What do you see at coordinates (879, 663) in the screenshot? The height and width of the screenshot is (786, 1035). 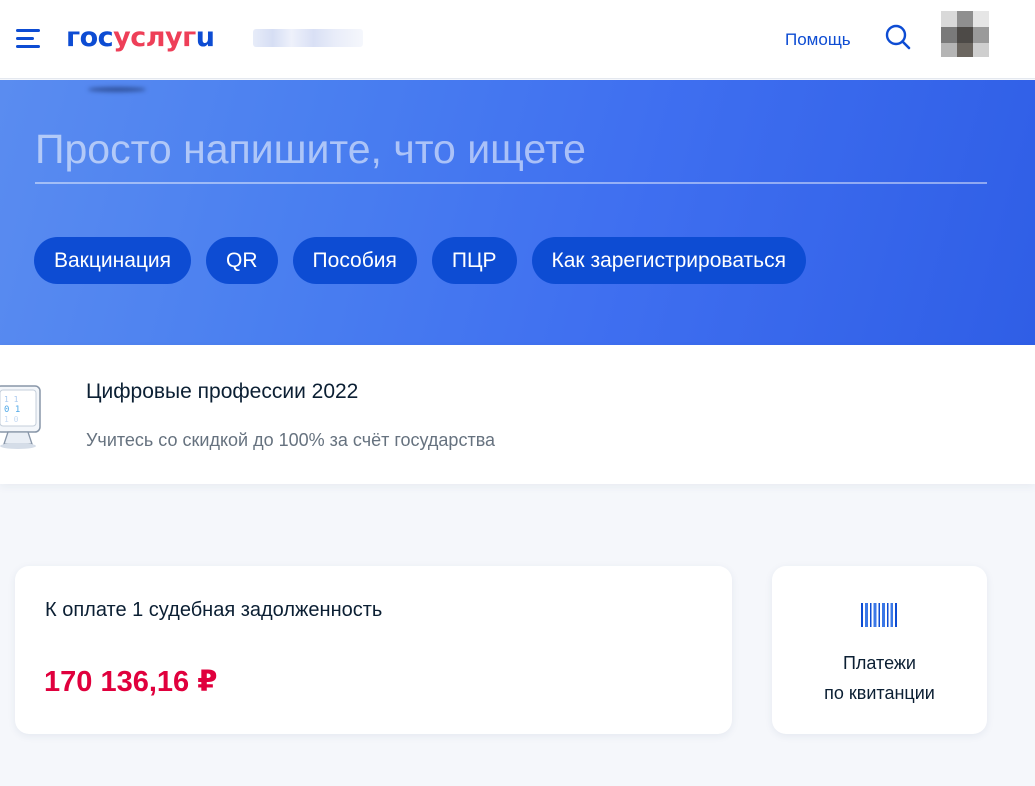 I see `receipt-payments-line1: Платежи` at bounding box center [879, 663].